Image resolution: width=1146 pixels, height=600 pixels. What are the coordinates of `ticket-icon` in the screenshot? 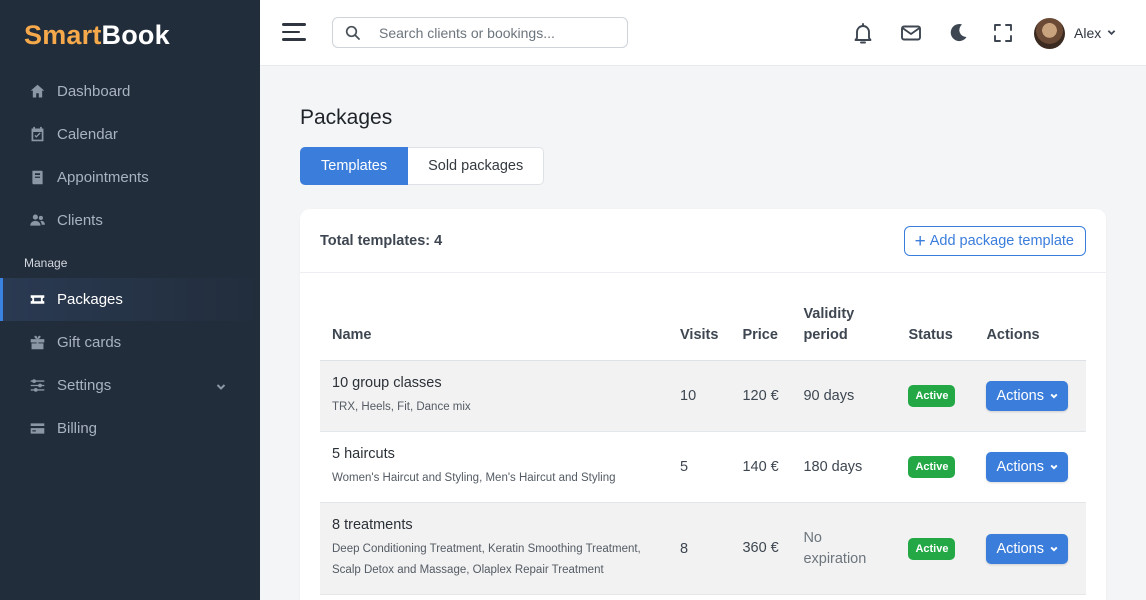 It's located at (37, 300).